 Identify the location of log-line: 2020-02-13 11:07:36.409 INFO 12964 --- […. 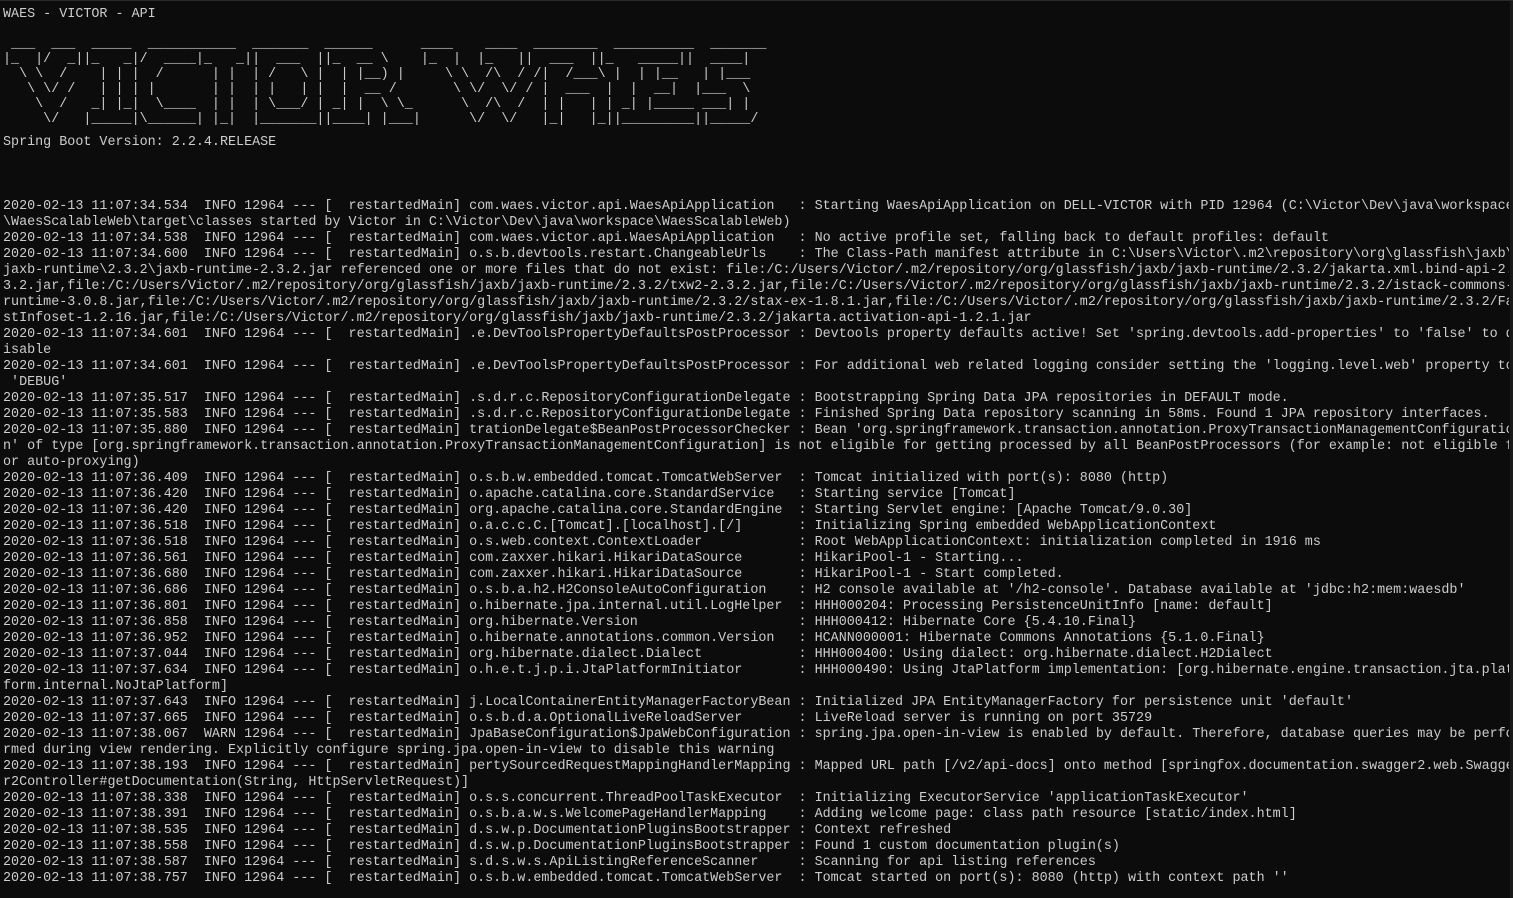
(586, 478).